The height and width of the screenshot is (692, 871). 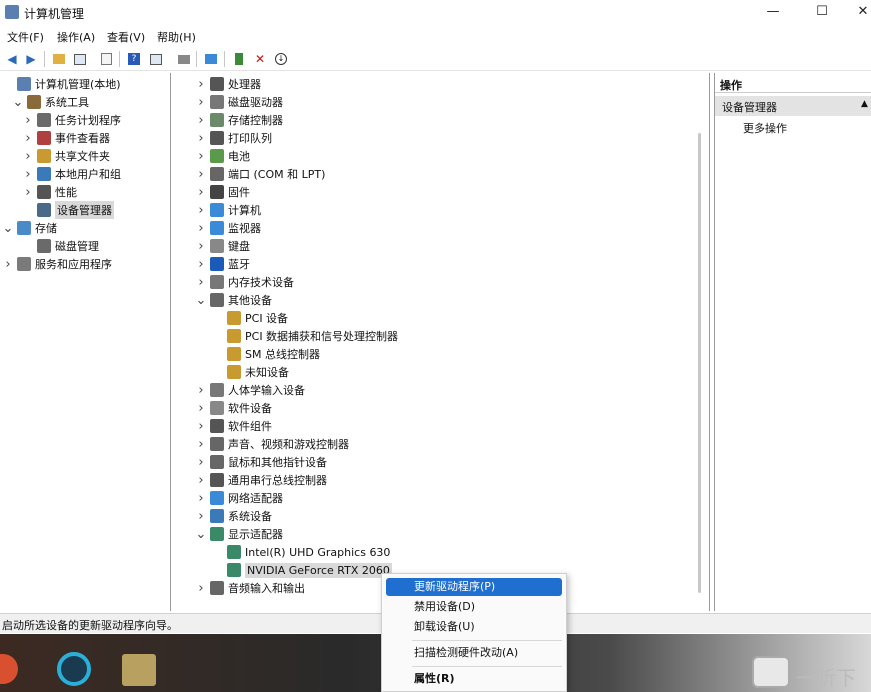 What do you see at coordinates (474, 587) in the screenshot?
I see `context-menu-item: 更新驱动程序(P)` at bounding box center [474, 587].